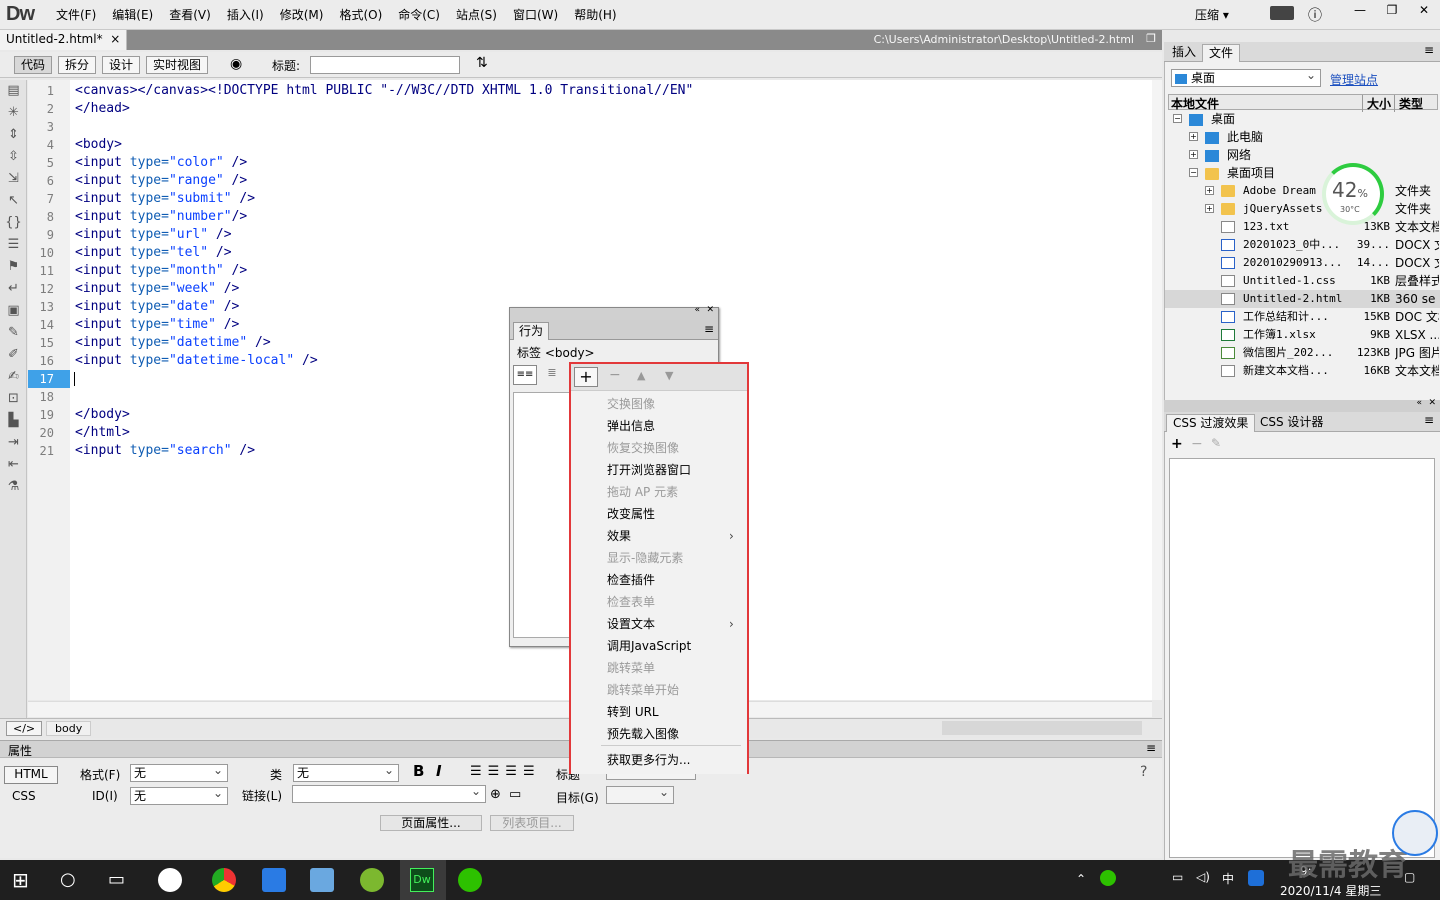 This screenshot has height=900, width=1440. Describe the element at coordinates (631, 426) in the screenshot. I see `behavior-menu-item: 弹出信息` at that location.